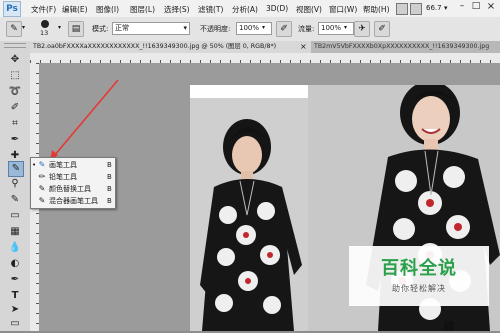 The height and width of the screenshot is (333, 500). I want to click on watermark-box: 百科全说 助你轻松解决, so click(419, 276).